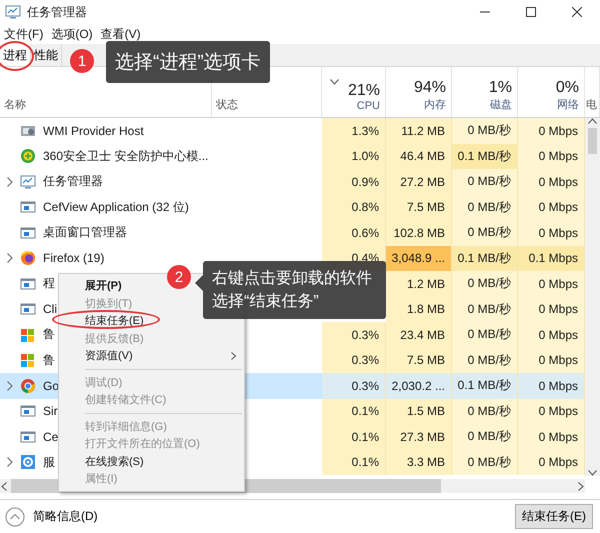 The image size is (600, 533). Describe the element at coordinates (419, 462) in the screenshot. I see `table-cell: 3.3 MB` at that location.